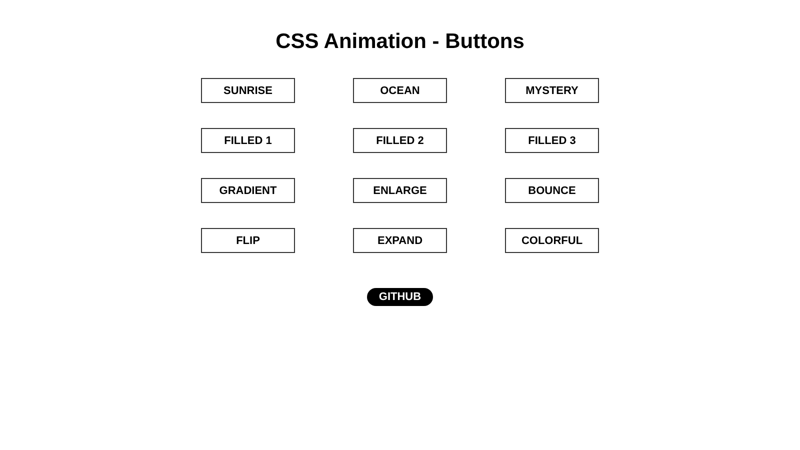 This screenshot has height=450, width=800. I want to click on page-title: CSS Animation - Buttons, so click(400, 42).